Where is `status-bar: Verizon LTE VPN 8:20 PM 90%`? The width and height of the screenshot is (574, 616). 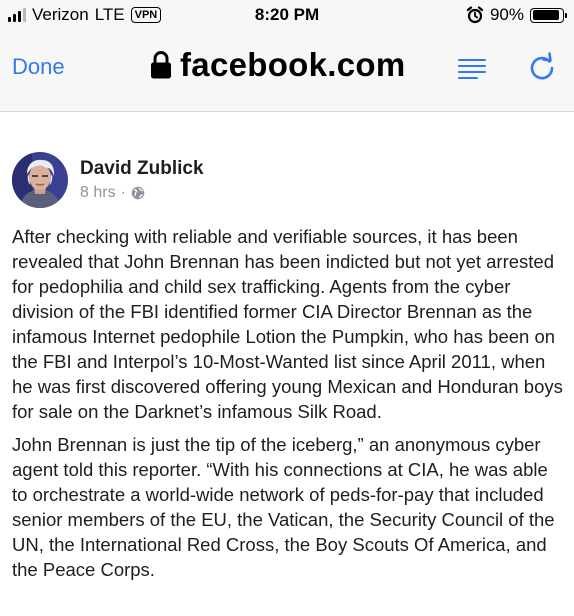 status-bar: Verizon LTE VPN 8:20 PM 90% is located at coordinates (287, 15).